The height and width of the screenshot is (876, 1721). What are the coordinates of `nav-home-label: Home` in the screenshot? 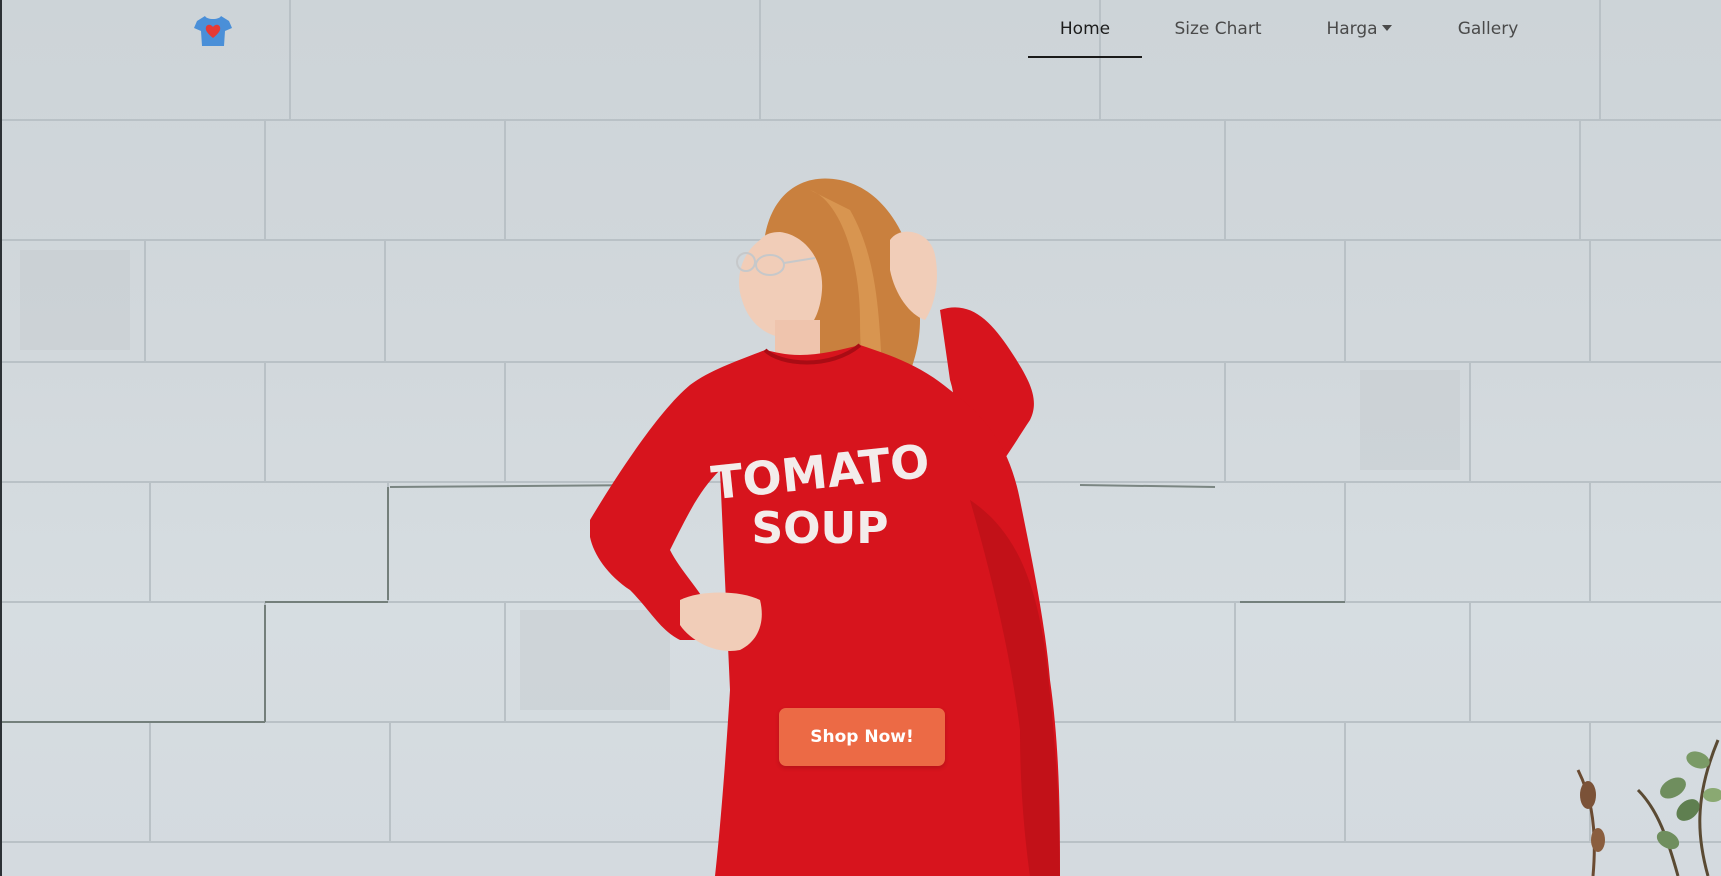 It's located at (1085, 29).